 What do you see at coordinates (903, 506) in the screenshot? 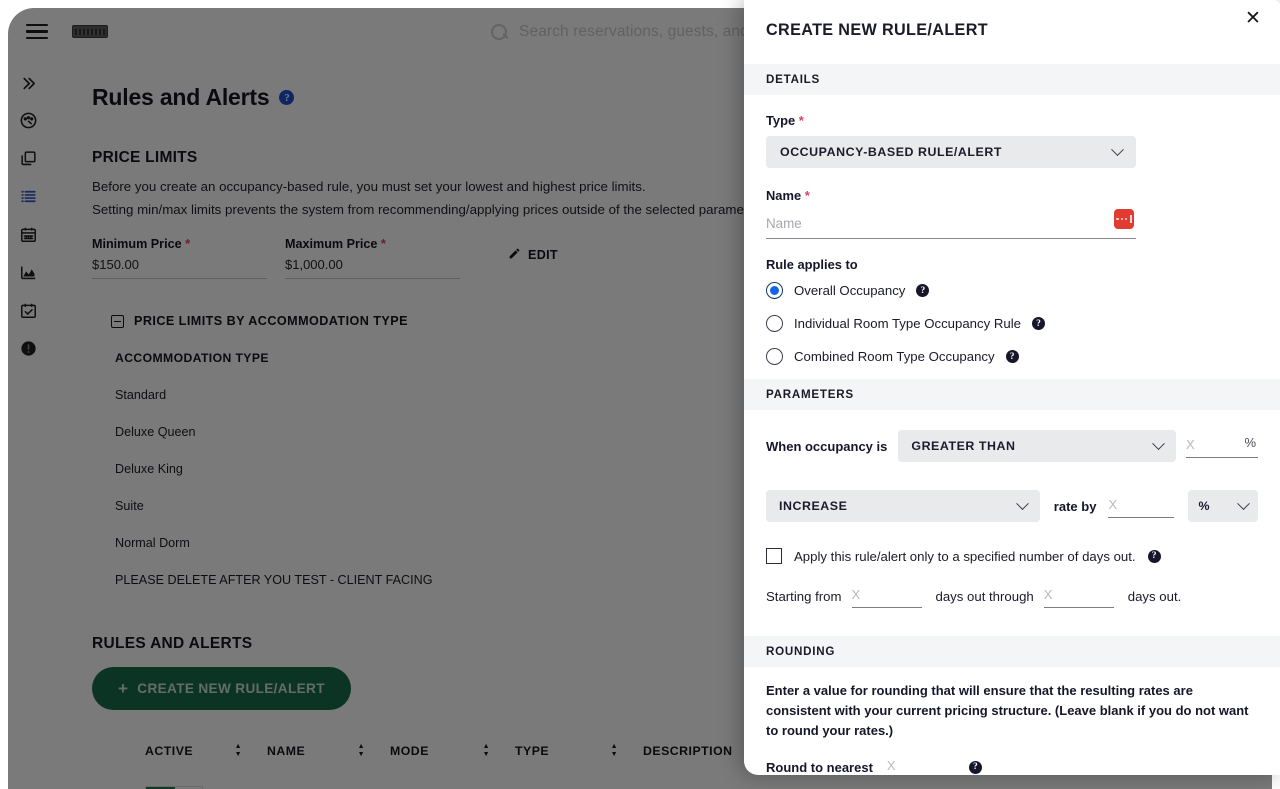
I see `action-select: INCREASE` at bounding box center [903, 506].